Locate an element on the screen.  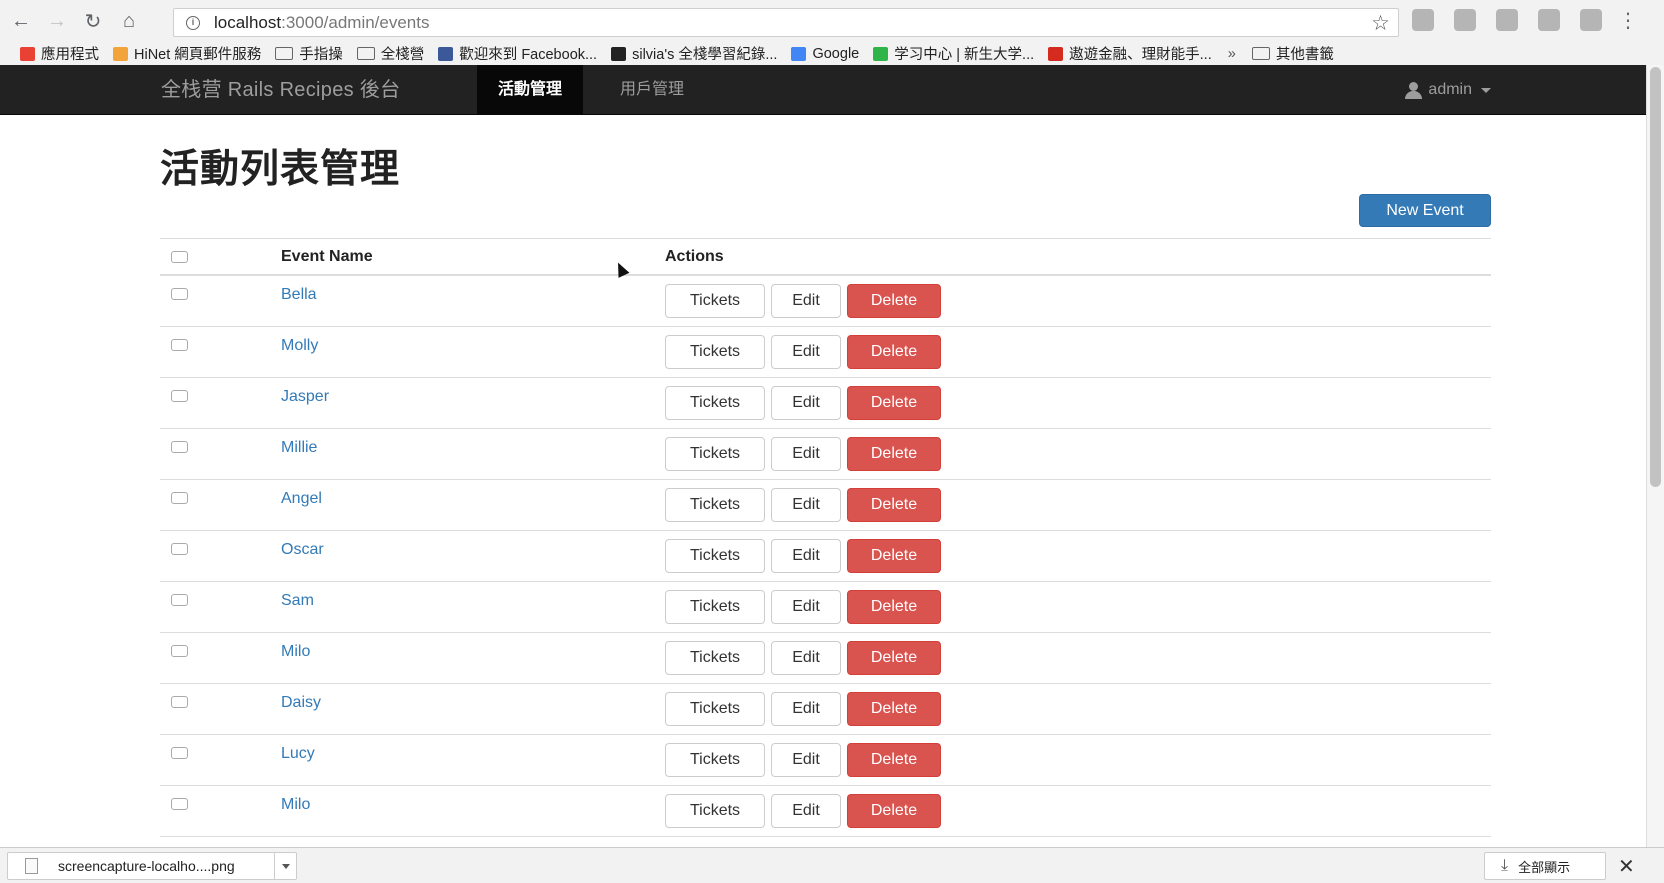
download-item: screencapture-localho....png is located at coordinates (152, 866).